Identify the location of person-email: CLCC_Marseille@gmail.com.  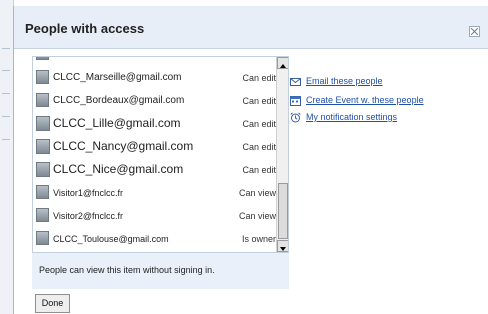
(117, 77).